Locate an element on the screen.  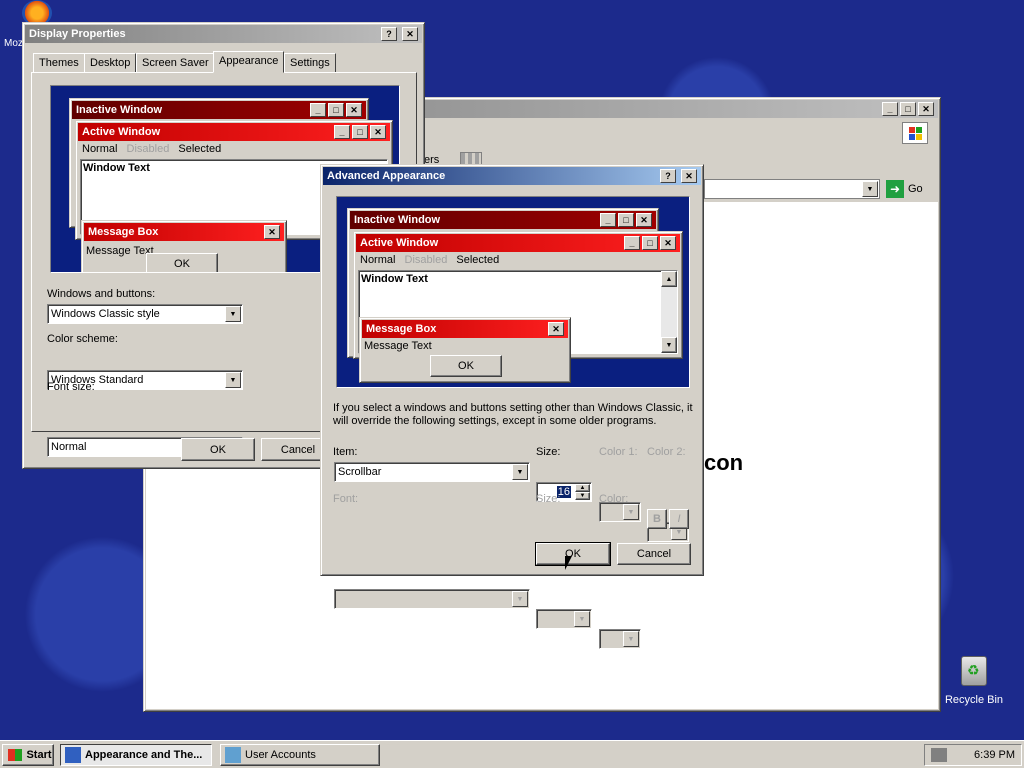
adv-preview-inactive-title: Inactive Window is located at coordinates (397, 220).